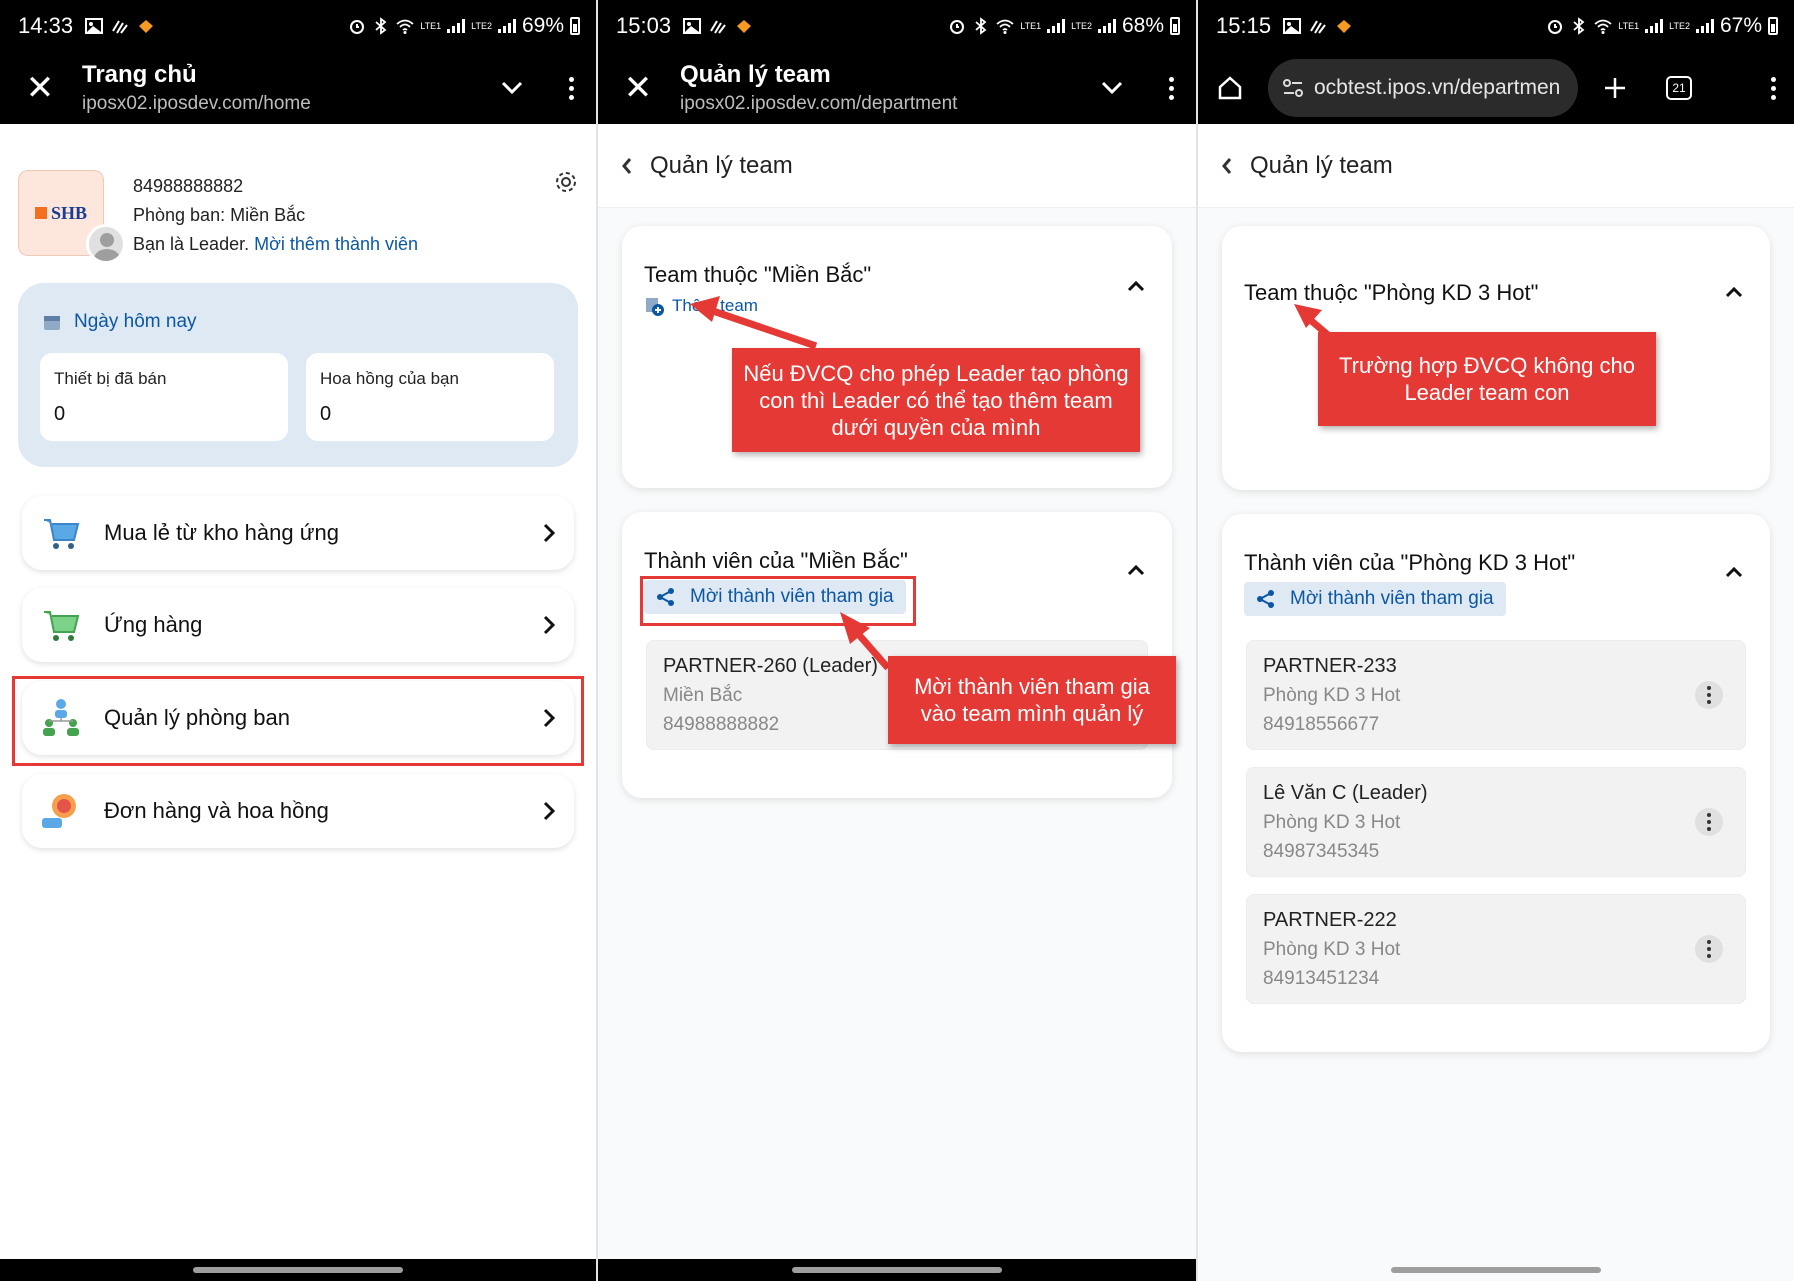  What do you see at coordinates (1615, 88) in the screenshot?
I see `new-tab-icon` at bounding box center [1615, 88].